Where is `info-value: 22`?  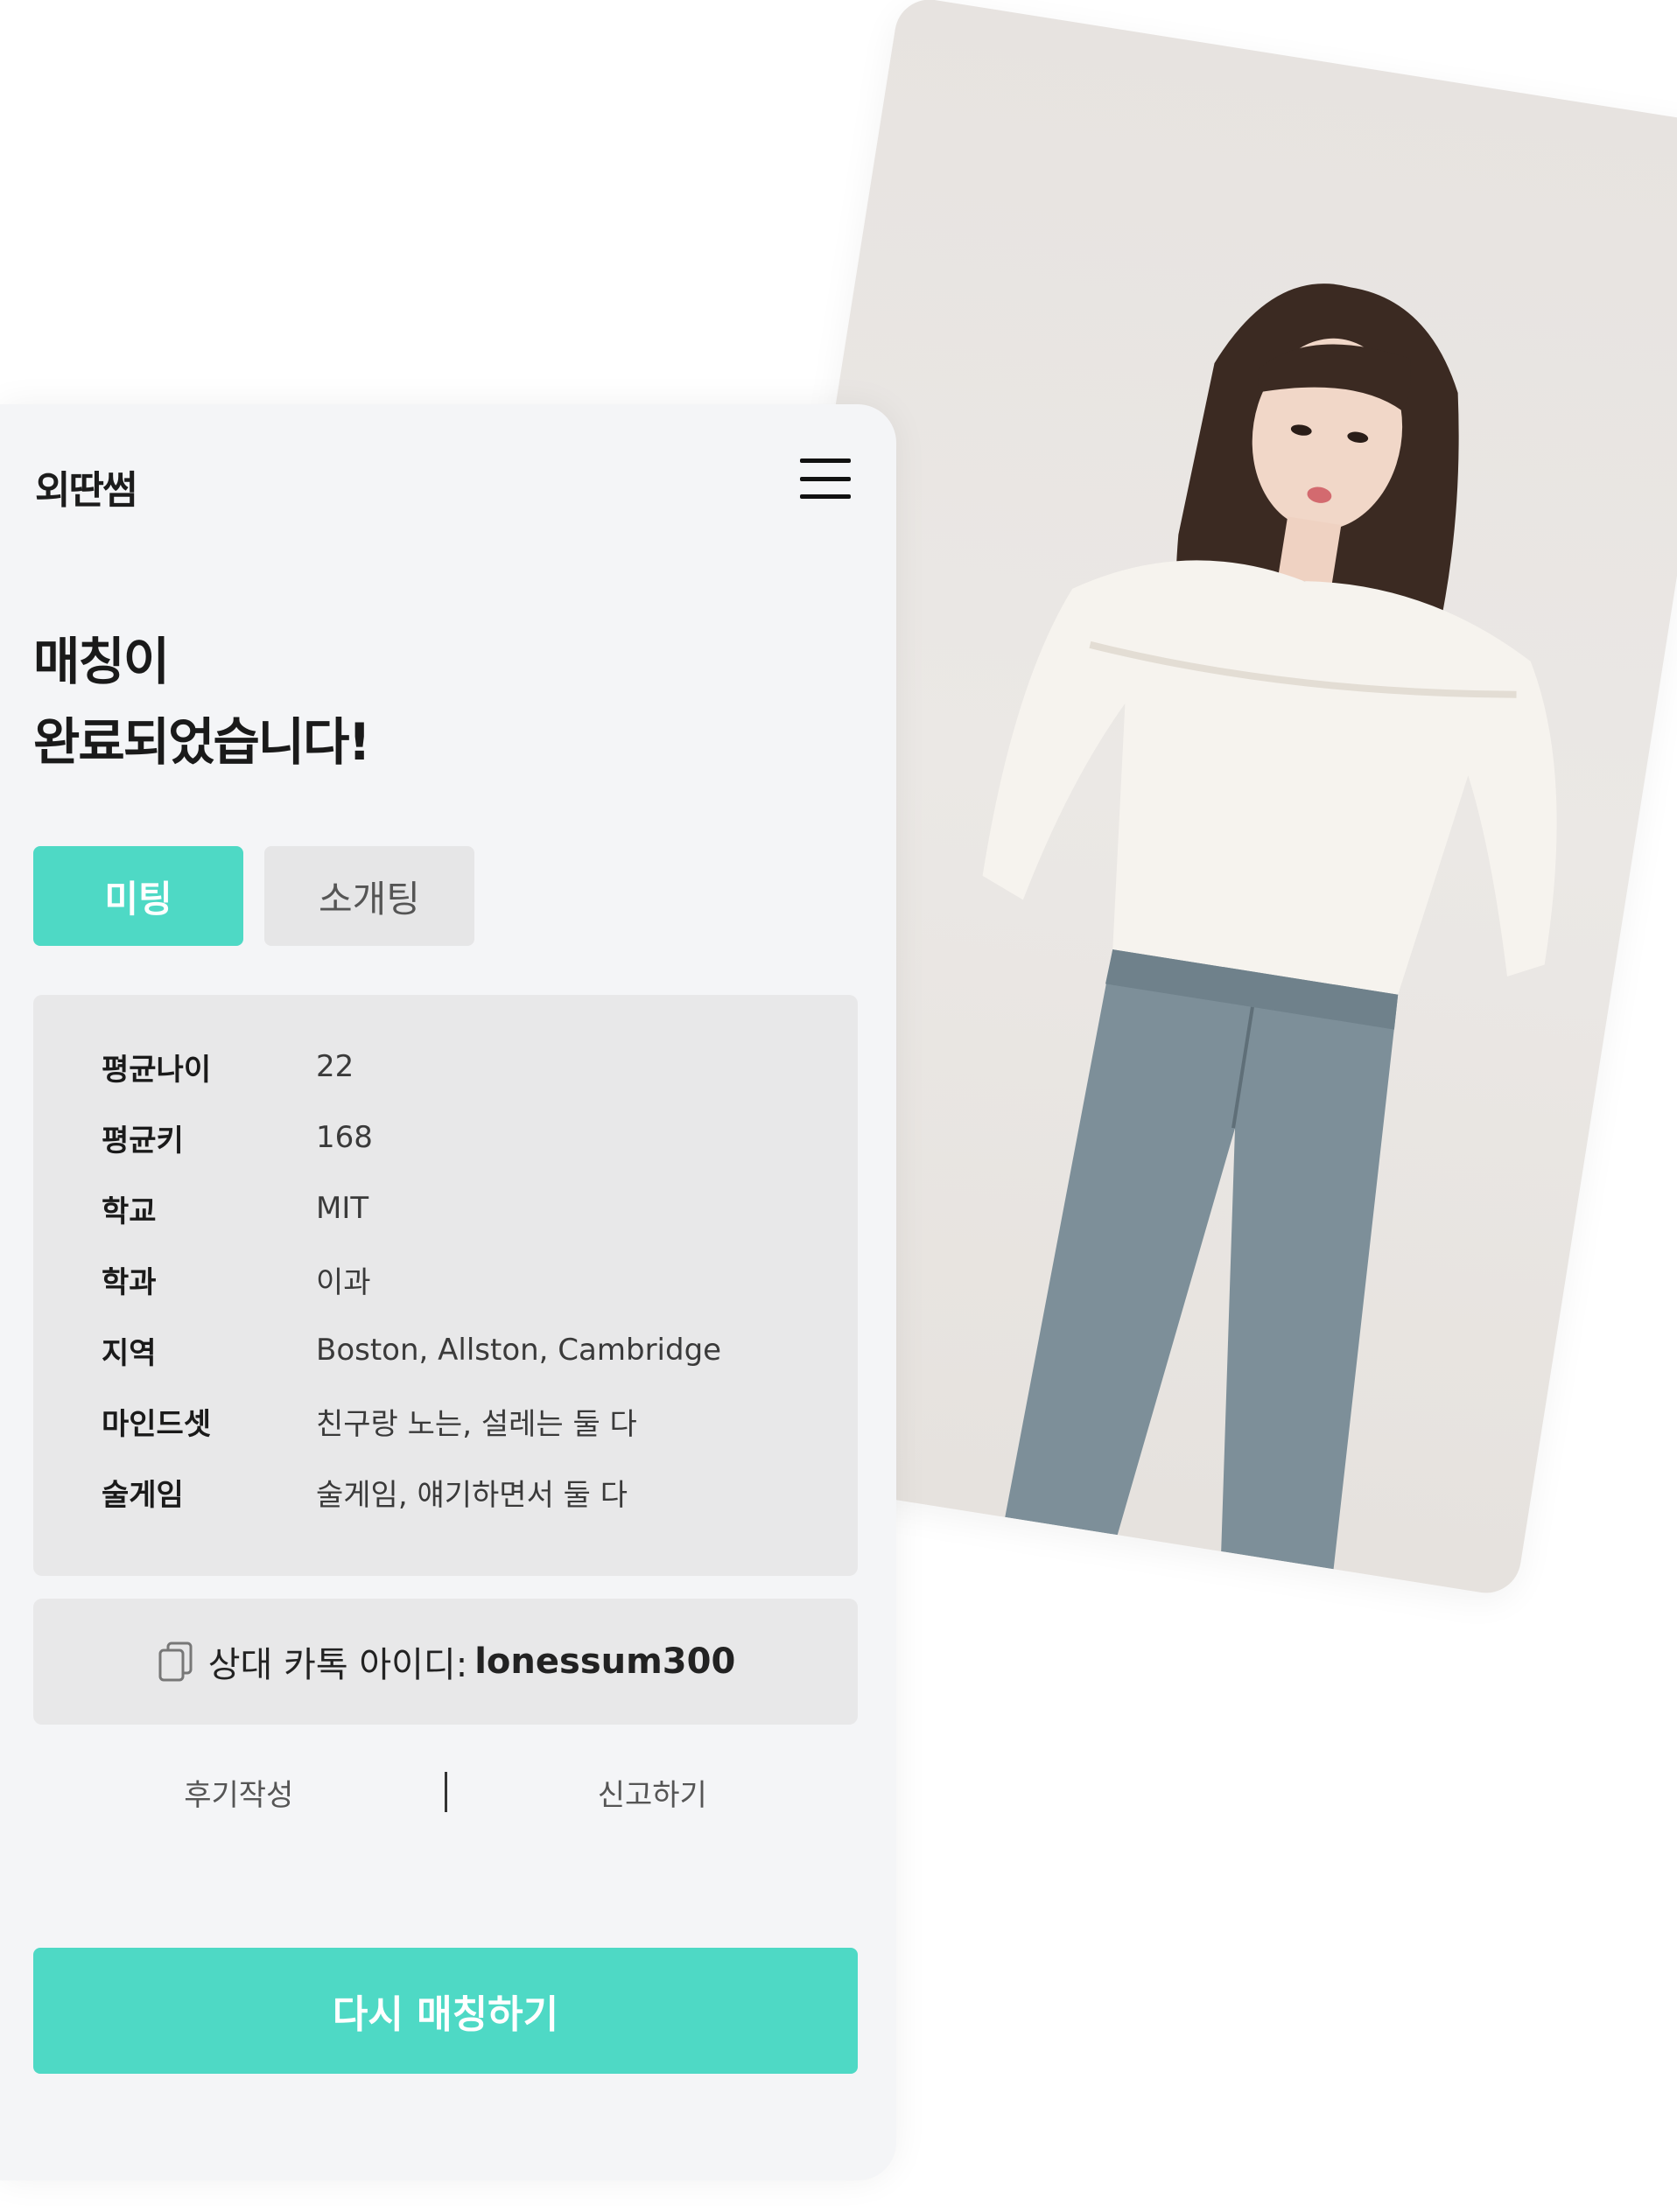
info-value: 22 is located at coordinates (335, 1066).